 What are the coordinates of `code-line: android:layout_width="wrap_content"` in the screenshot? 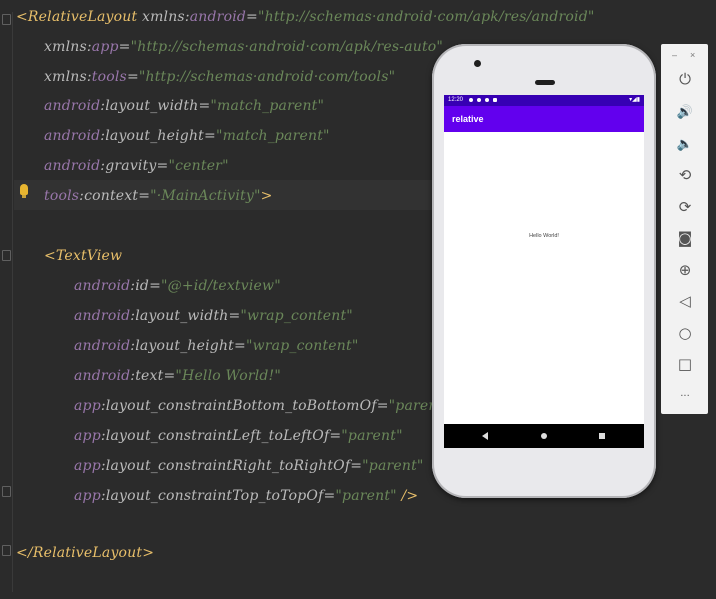 It's located at (213, 316).